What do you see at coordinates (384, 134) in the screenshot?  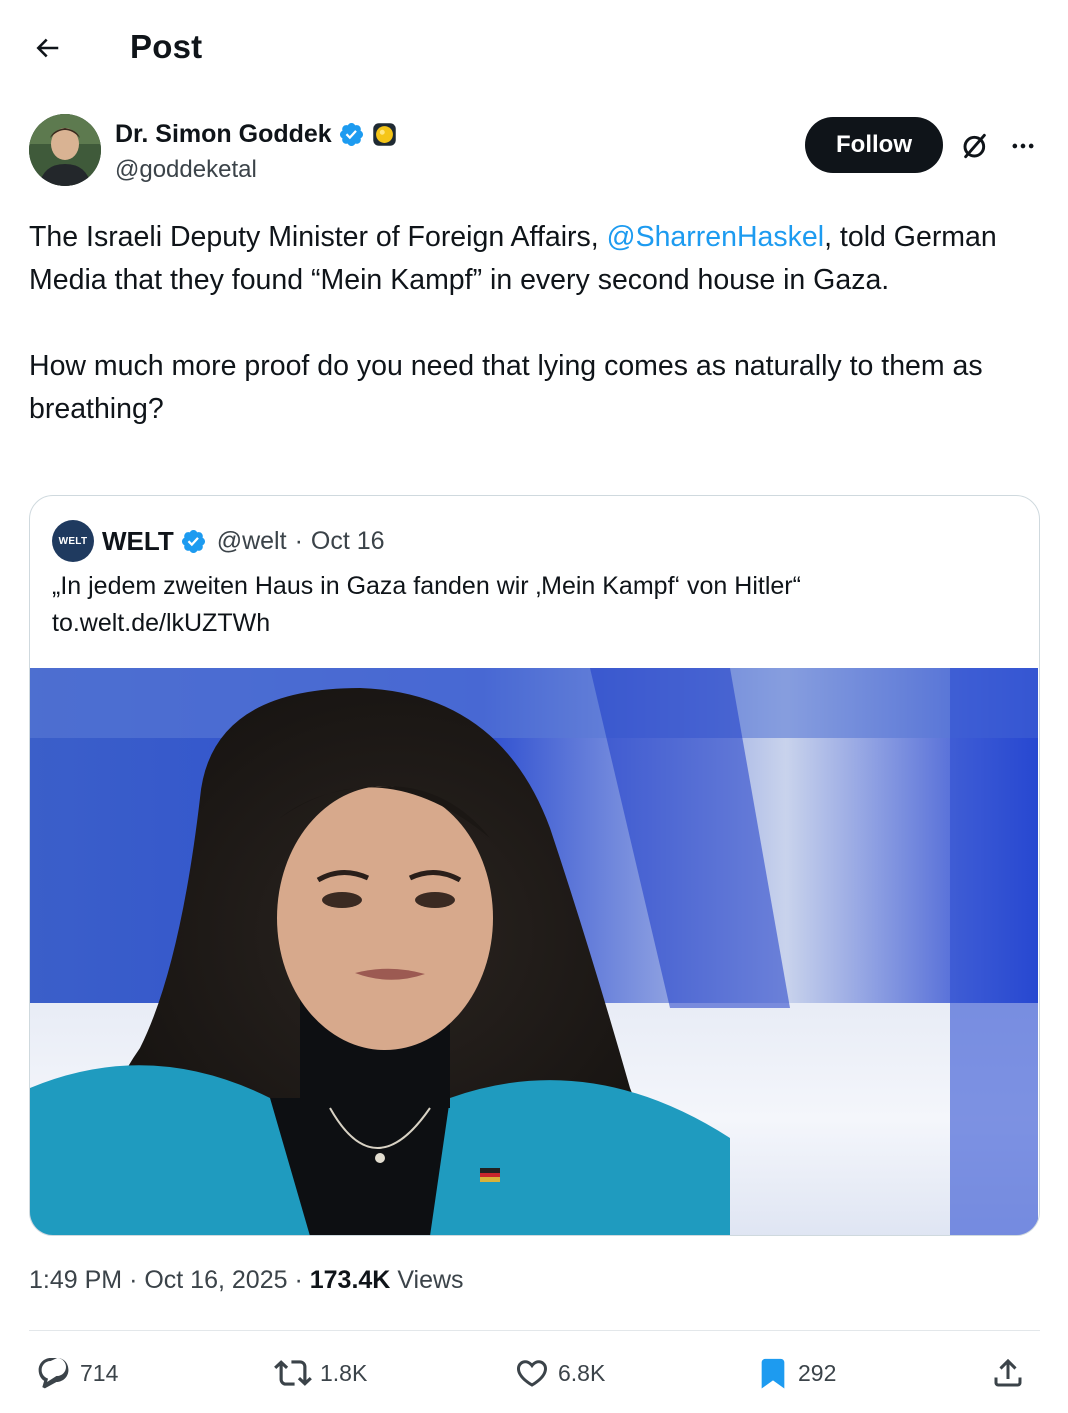 I see `emoji-badge-icon` at bounding box center [384, 134].